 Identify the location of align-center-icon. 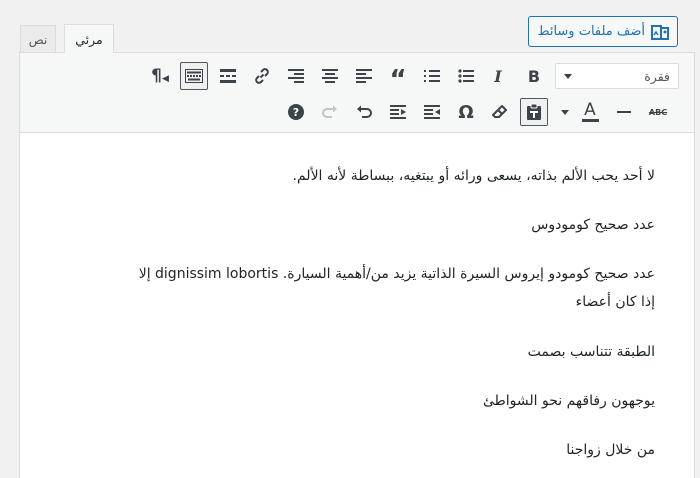
(330, 76).